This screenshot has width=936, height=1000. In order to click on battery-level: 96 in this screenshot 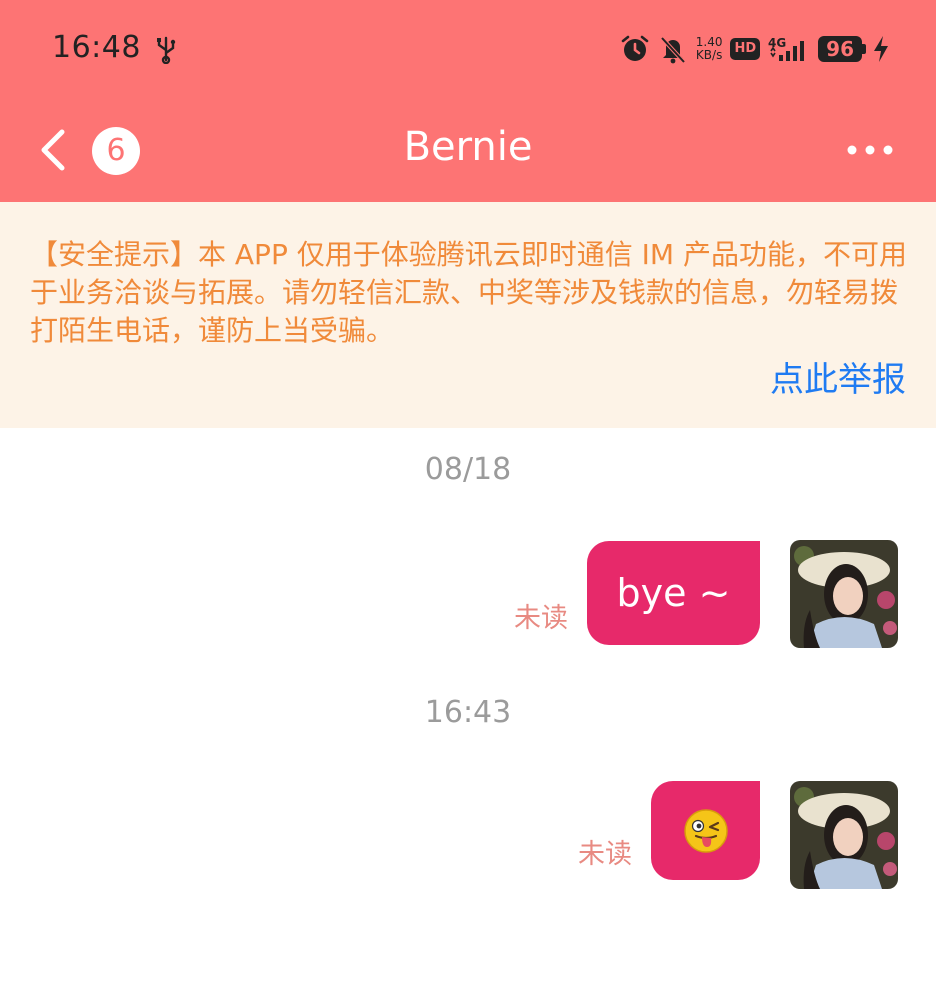, I will do `click(840, 49)`.